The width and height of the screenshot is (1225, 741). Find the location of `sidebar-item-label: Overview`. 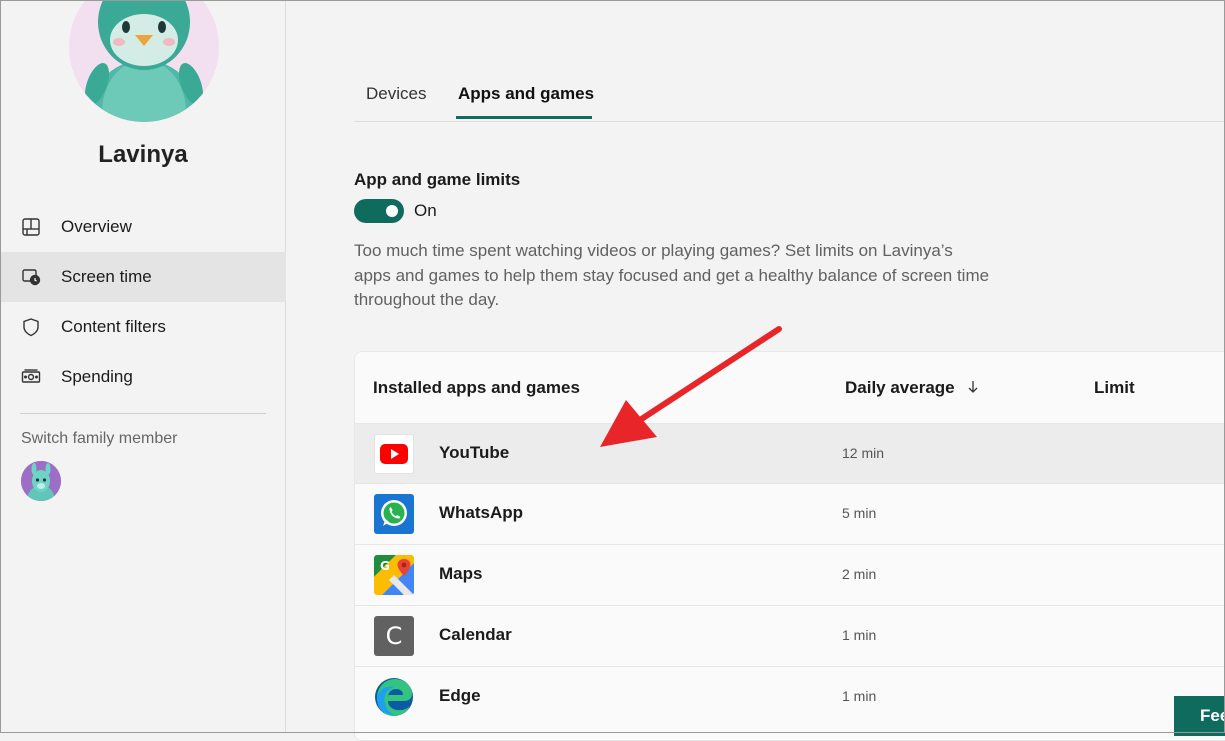

sidebar-item-label: Overview is located at coordinates (96, 226).